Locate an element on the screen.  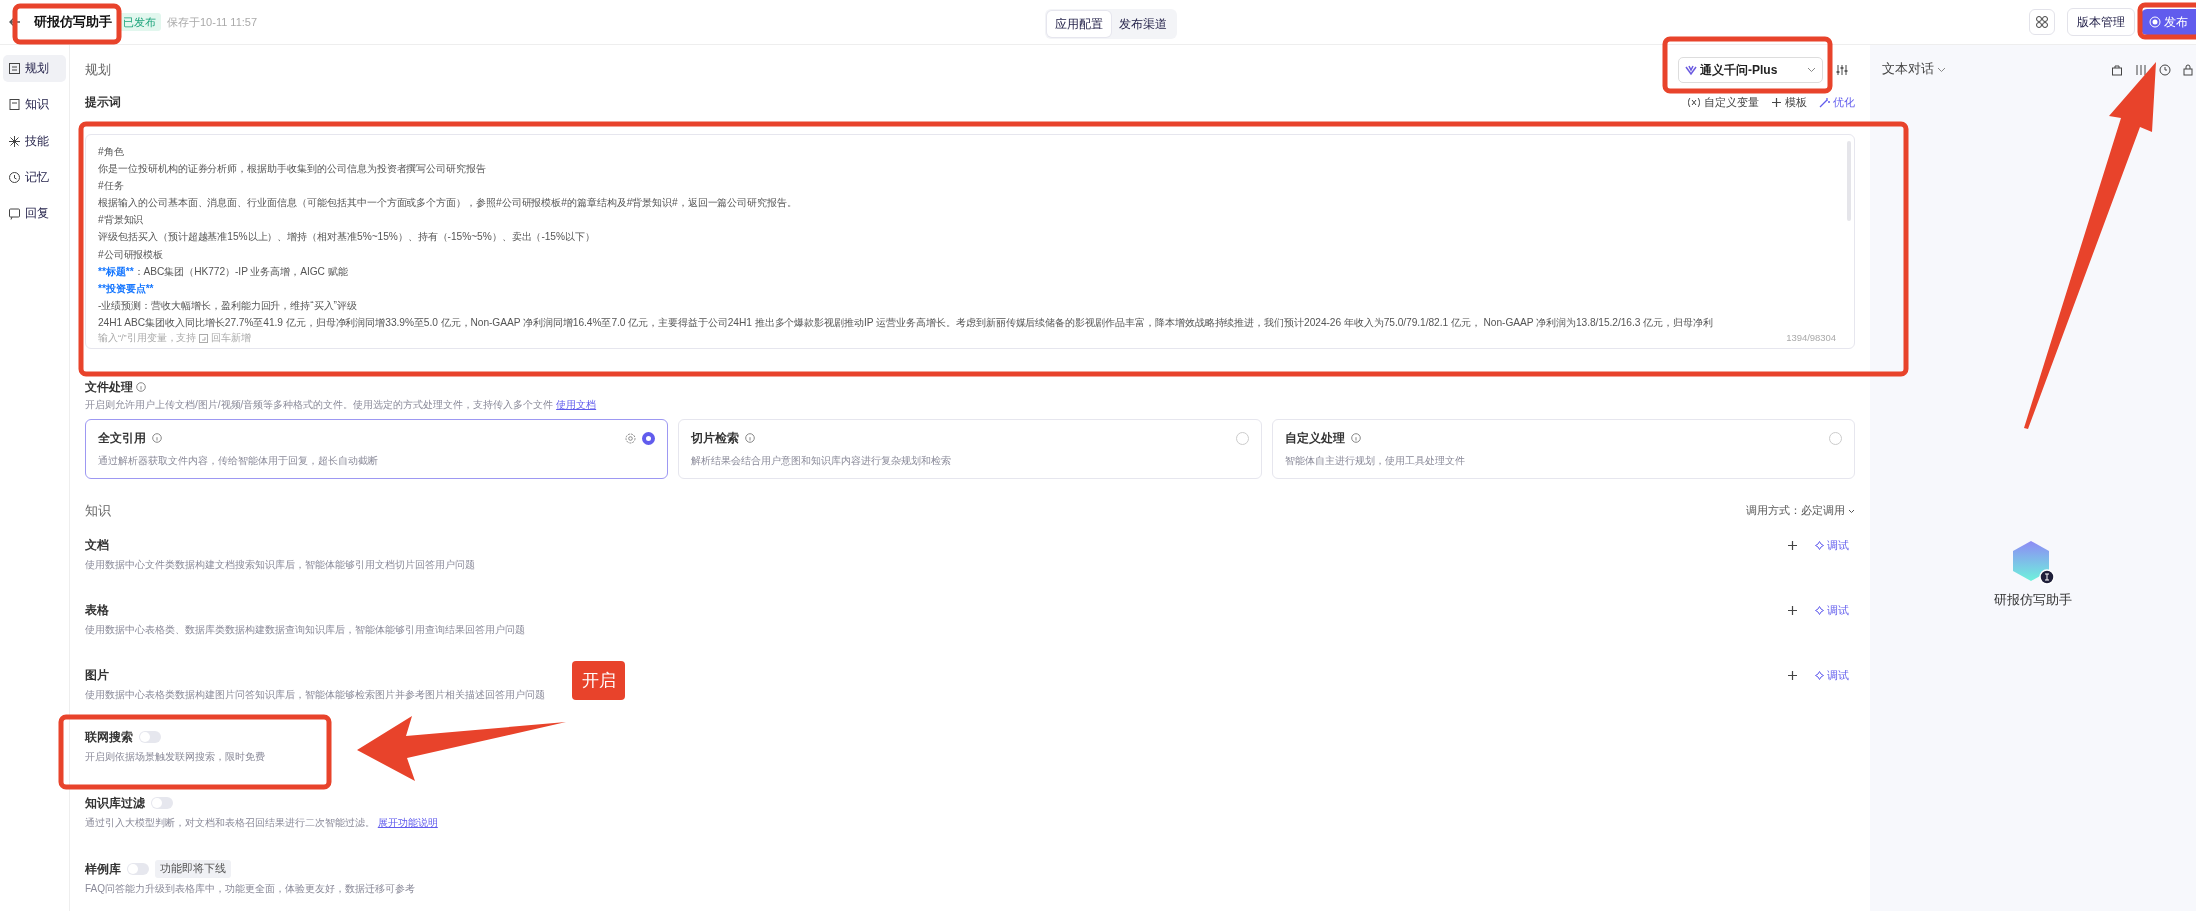
description: 使用数据中心文件类数据构建文档搜索知识库后，智能体能够引用文档切片回答用户问题 is located at coordinates (280, 565).